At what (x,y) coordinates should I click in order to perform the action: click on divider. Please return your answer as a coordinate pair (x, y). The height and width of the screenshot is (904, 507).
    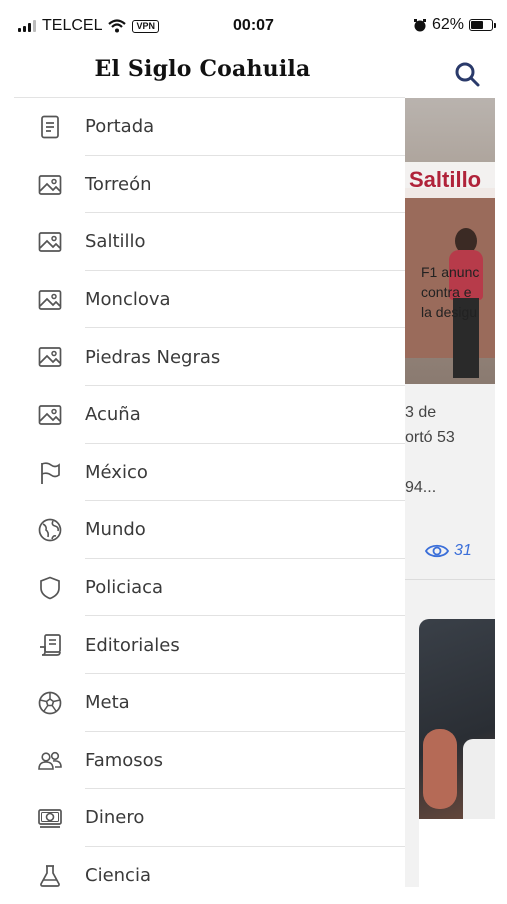
    Looking at the image, I should click on (450, 579).